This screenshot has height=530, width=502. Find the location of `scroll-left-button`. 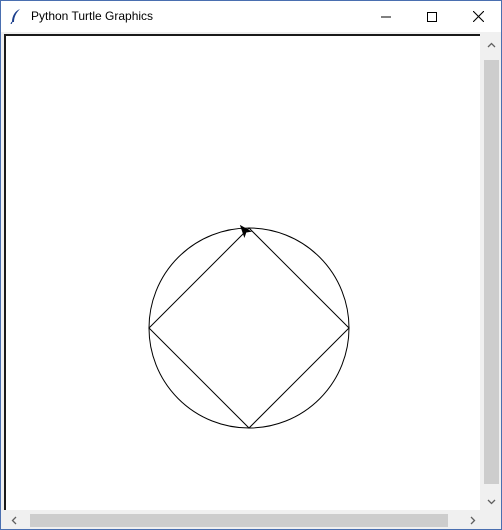

scroll-left-button is located at coordinates (13, 520).